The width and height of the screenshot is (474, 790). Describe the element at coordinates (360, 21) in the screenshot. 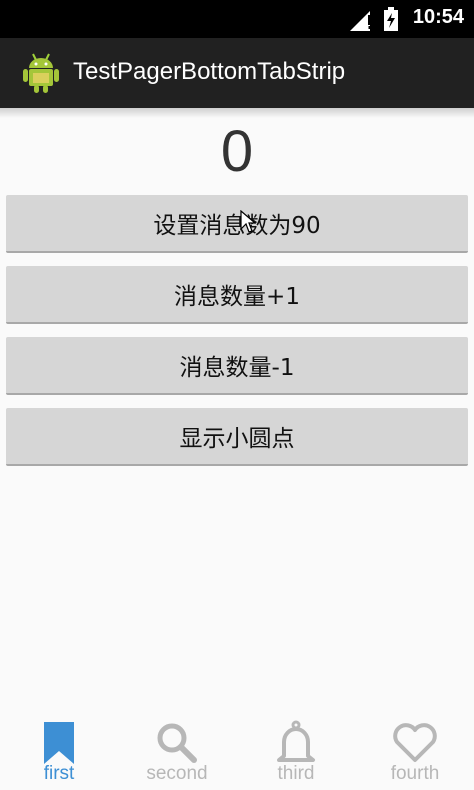

I see `signal-icon` at that location.